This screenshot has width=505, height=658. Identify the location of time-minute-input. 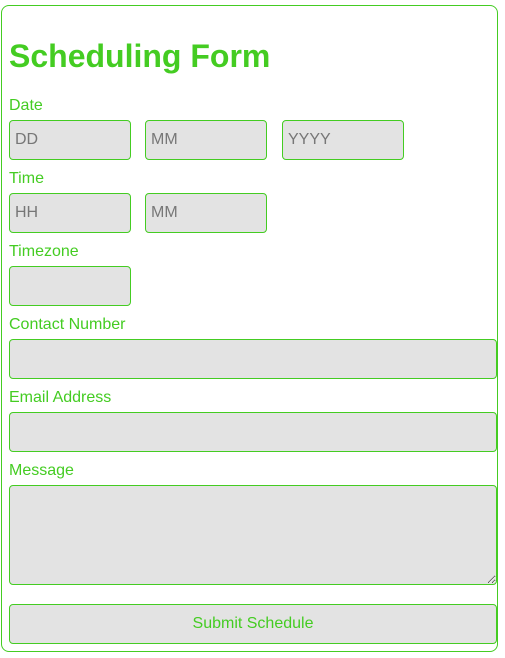
(206, 213).